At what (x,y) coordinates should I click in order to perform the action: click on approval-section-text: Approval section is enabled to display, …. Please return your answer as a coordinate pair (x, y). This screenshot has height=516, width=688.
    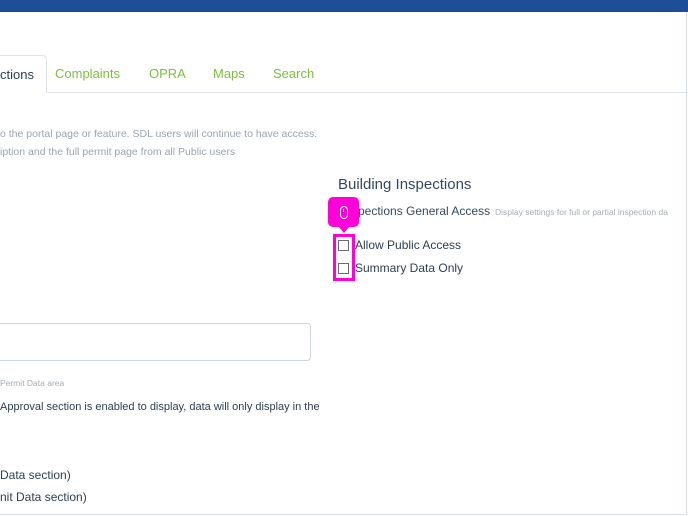
    Looking at the image, I should click on (160, 407).